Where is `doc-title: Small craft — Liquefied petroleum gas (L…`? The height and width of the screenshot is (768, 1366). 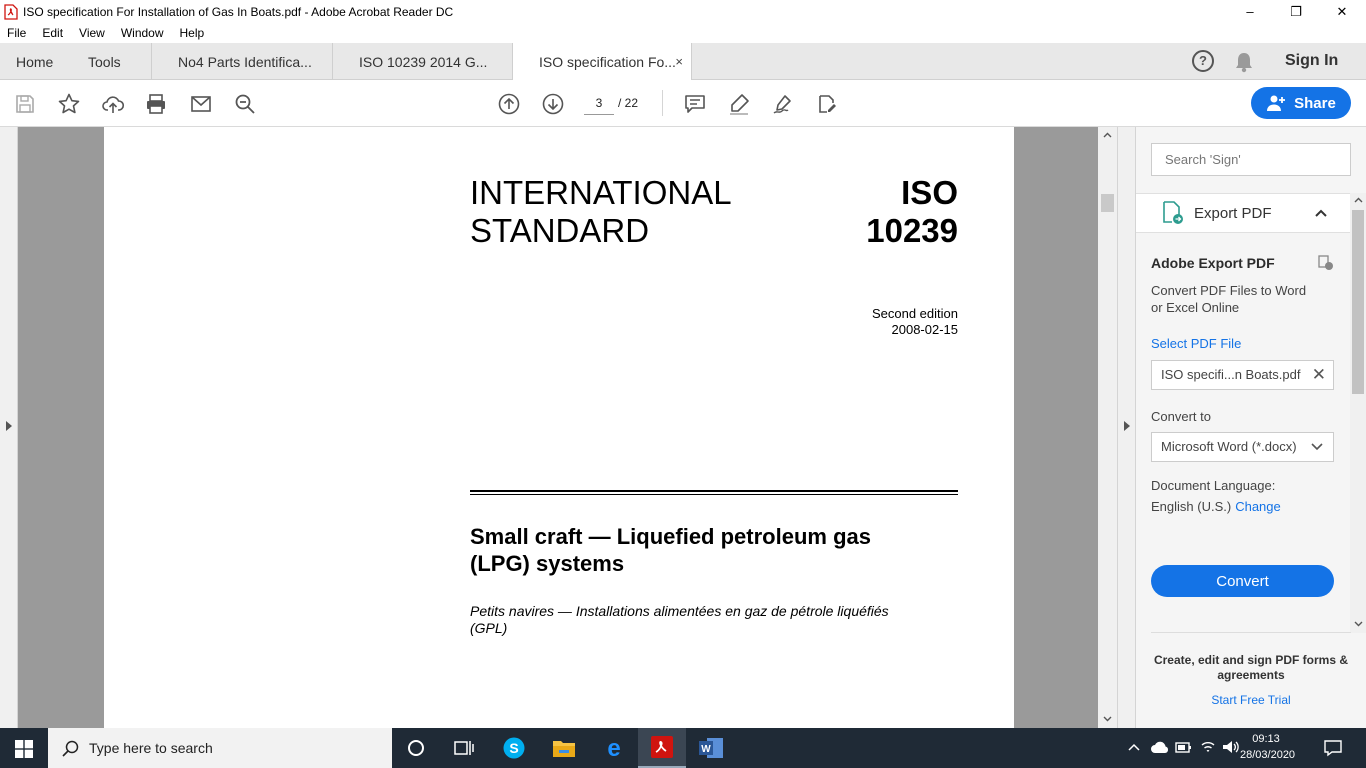
doc-title: Small craft — Liquefied petroleum gas (L… is located at coordinates (720, 550).